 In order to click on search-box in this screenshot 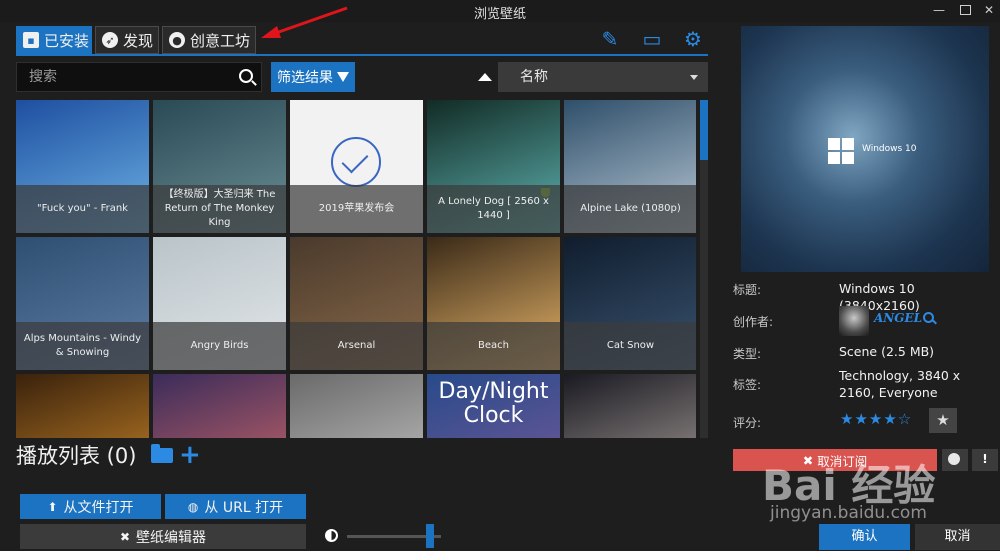, I will do `click(139, 77)`.